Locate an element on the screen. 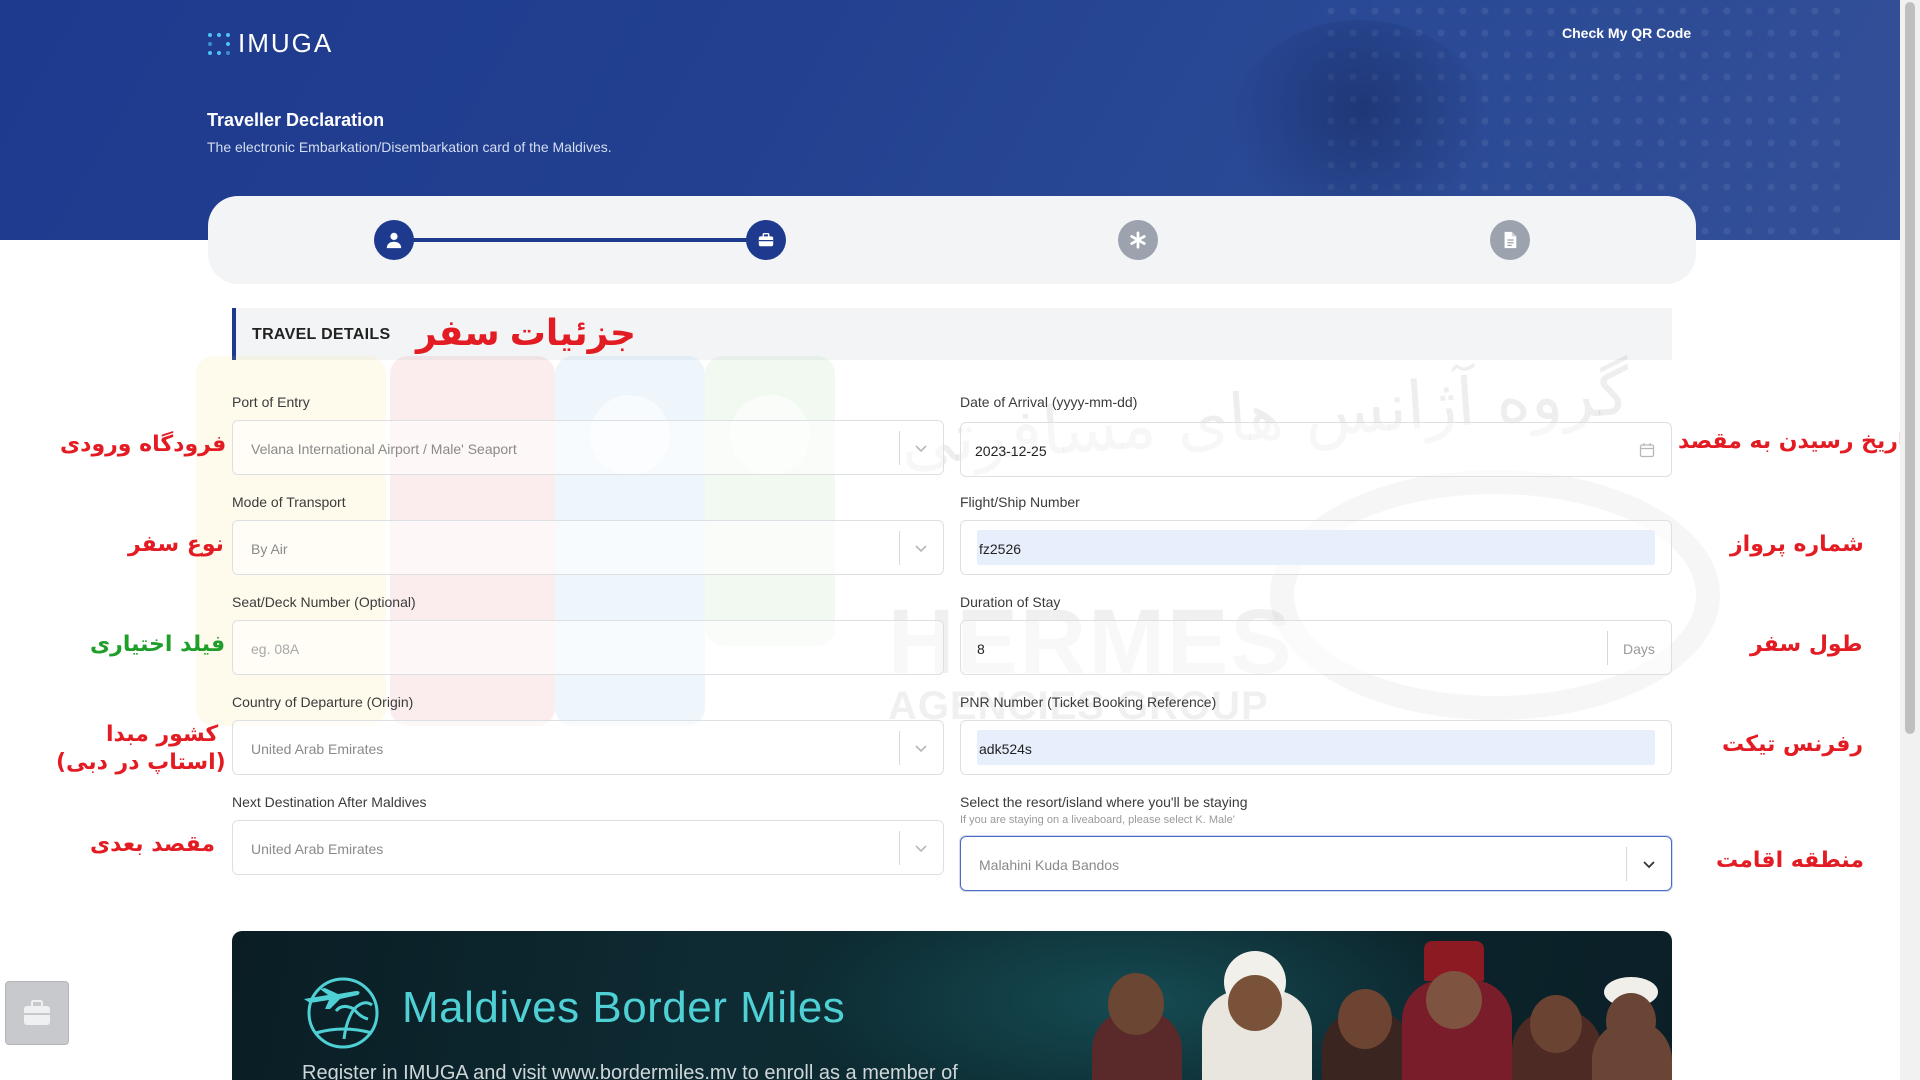  duration-of-stay-annotation: طول سفر is located at coordinates (1806, 644).